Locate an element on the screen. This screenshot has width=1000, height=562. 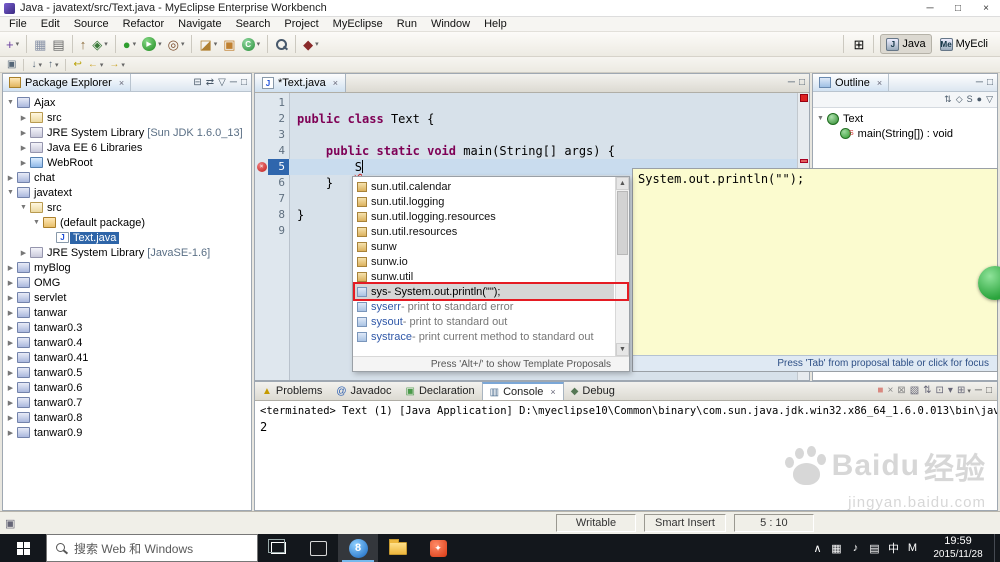
taskbar-search: 搜索 Web 和 Windows is located at coordinates (152, 548).